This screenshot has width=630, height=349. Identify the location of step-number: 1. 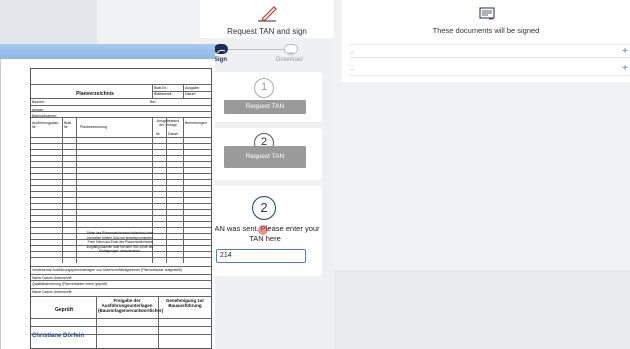
(264, 88).